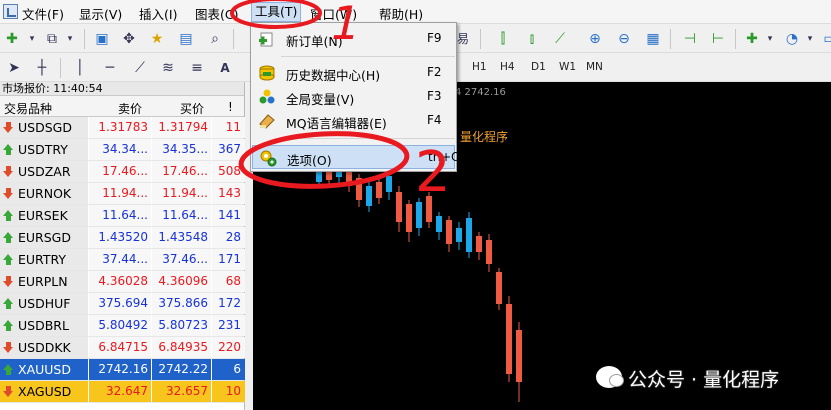  I want to click on symbol-cell: EURPLN, so click(44, 281).